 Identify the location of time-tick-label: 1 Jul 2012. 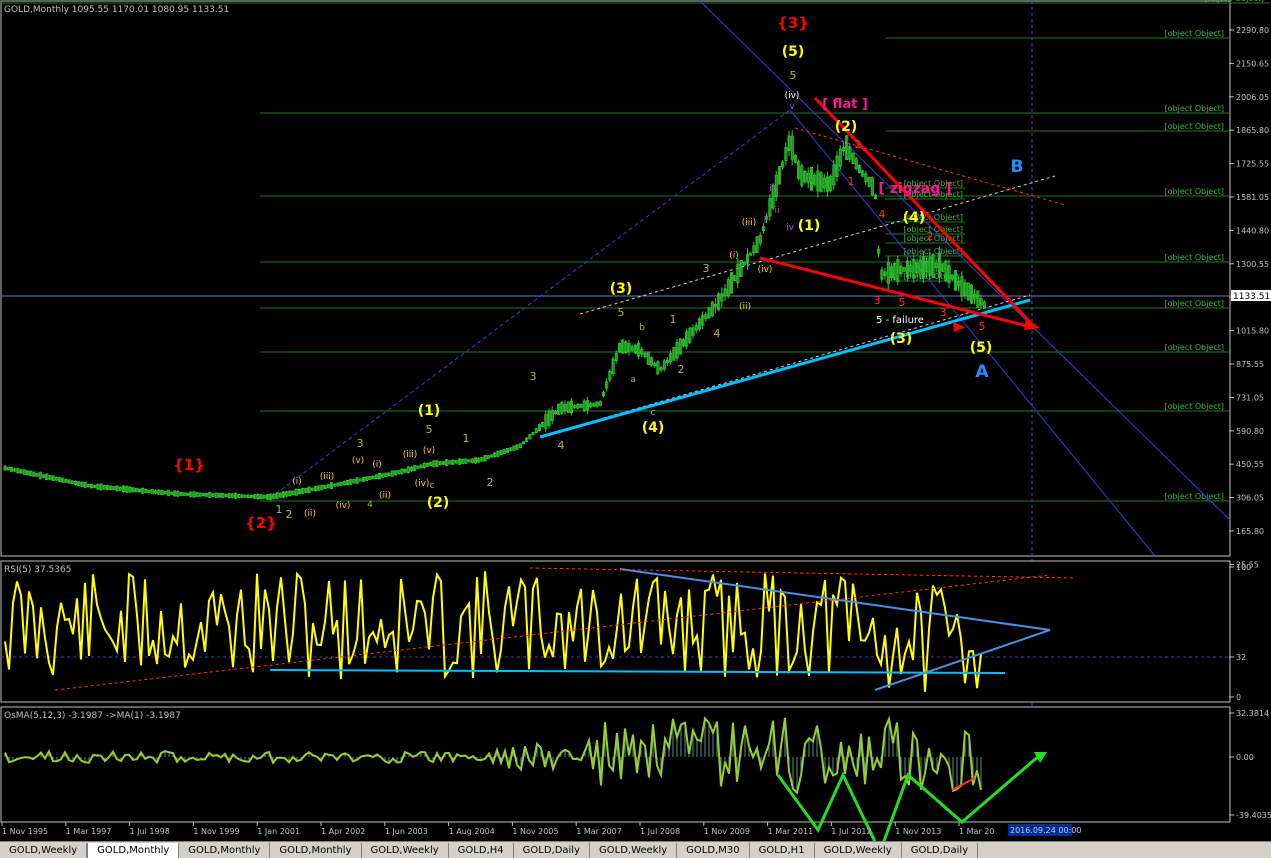
(851, 831).